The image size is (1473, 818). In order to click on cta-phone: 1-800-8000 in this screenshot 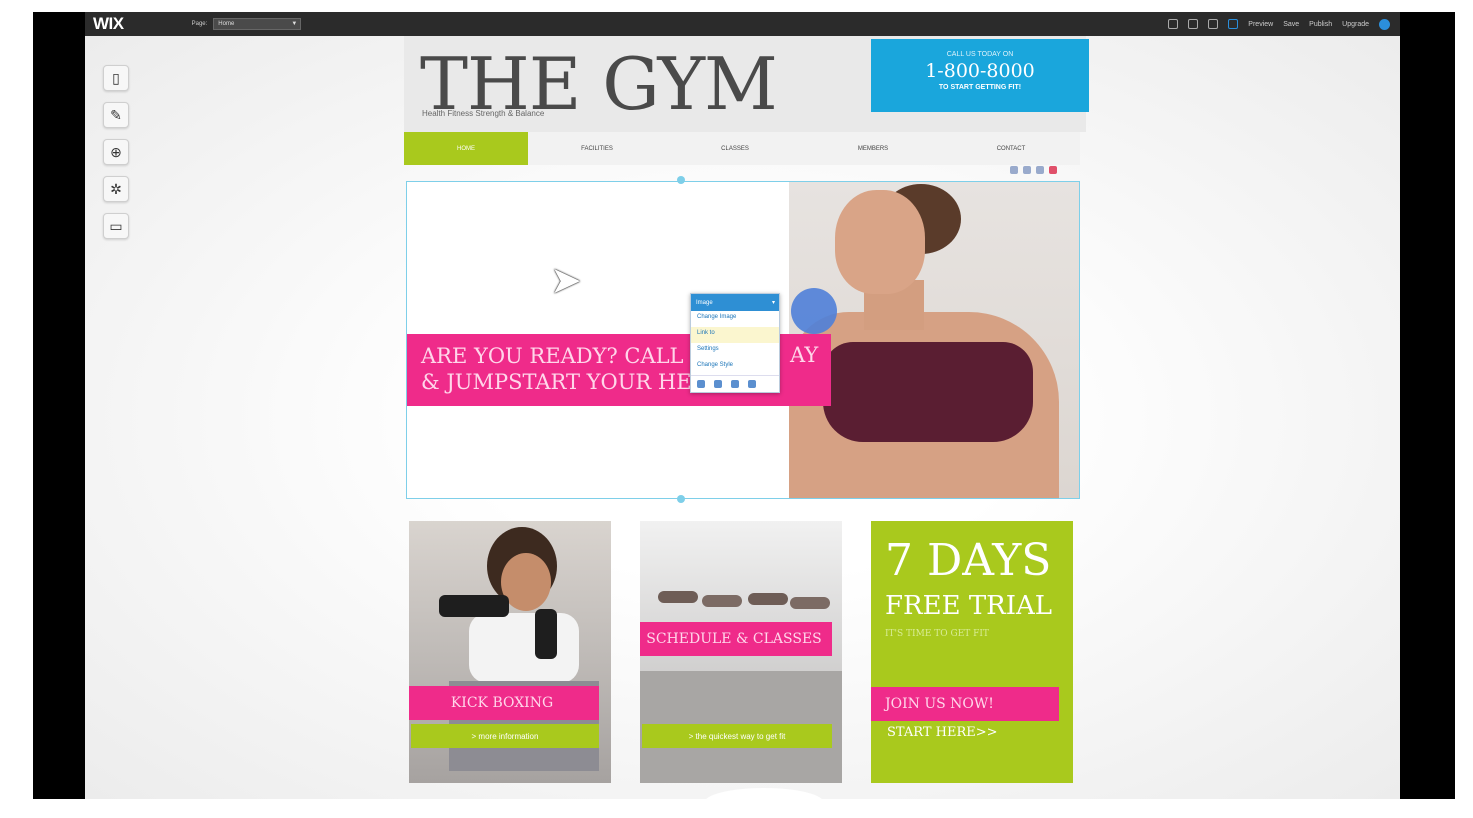, I will do `click(980, 71)`.